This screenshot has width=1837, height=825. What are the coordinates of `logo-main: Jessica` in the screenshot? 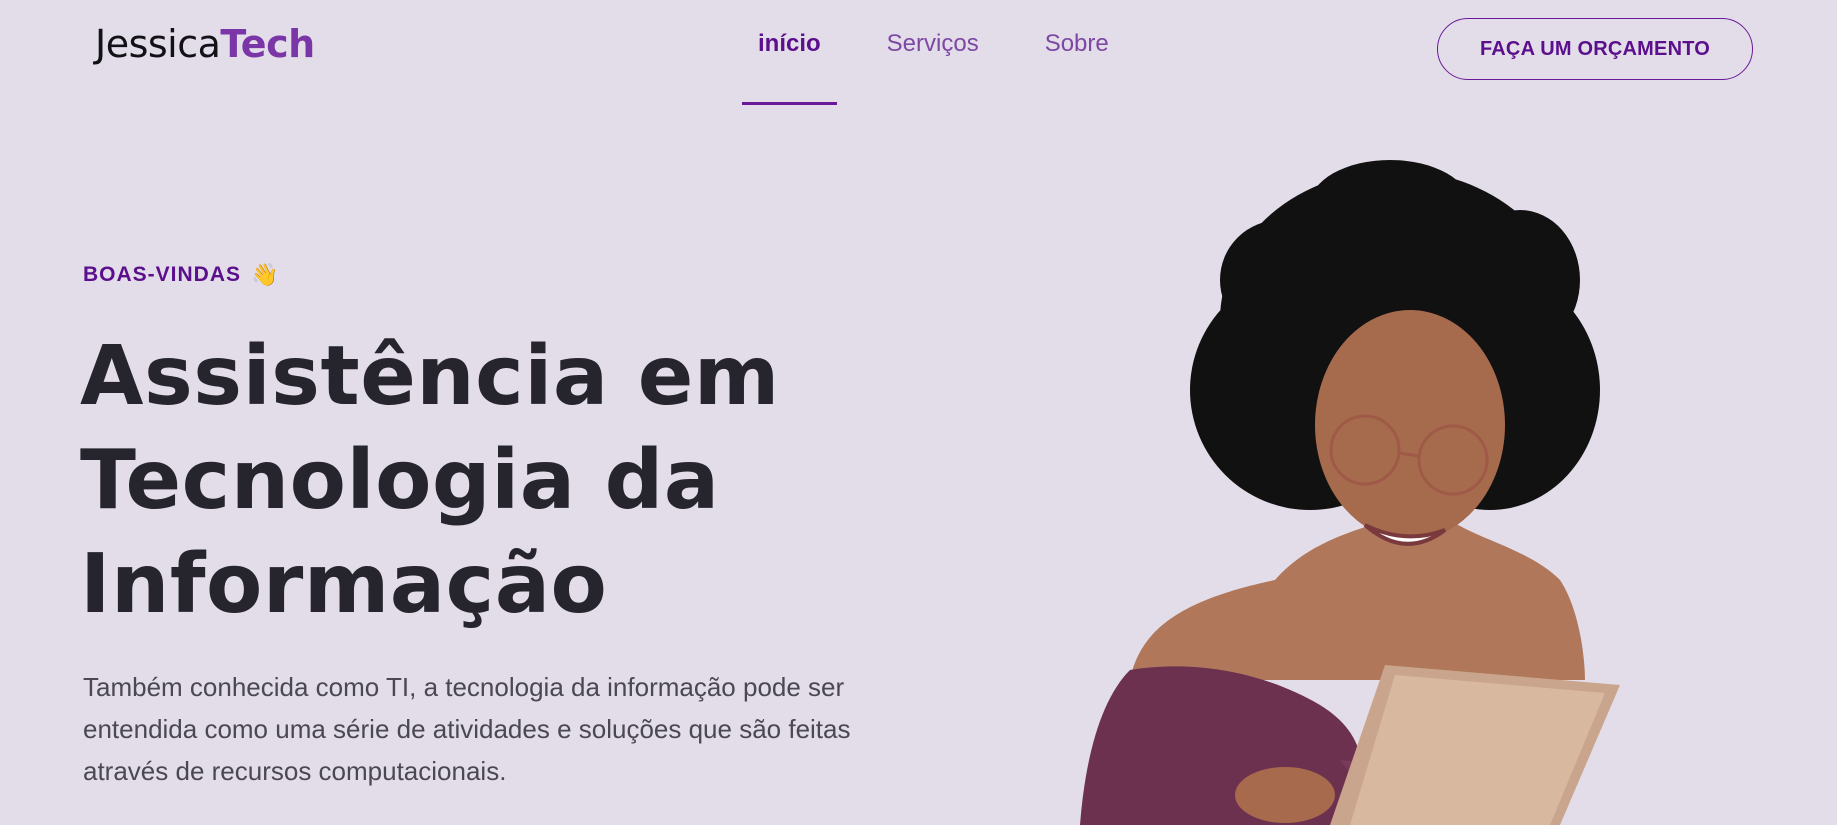 It's located at (158, 44).